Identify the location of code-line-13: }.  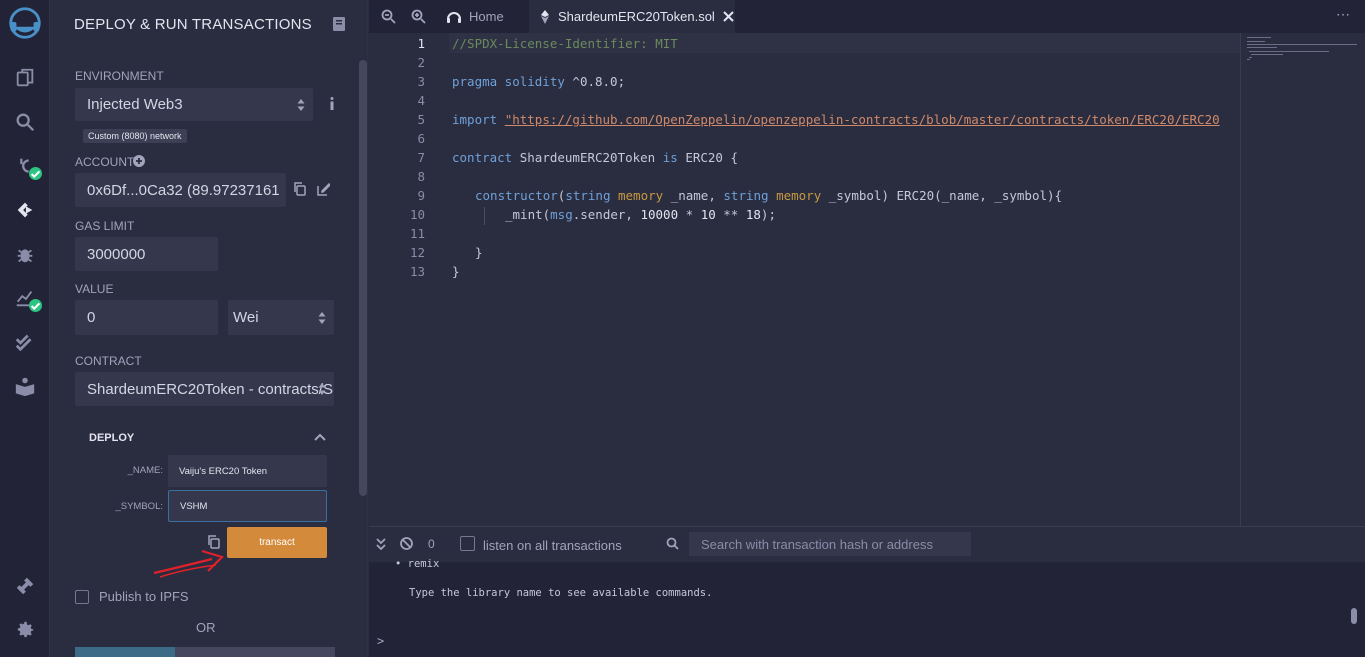
(456, 271).